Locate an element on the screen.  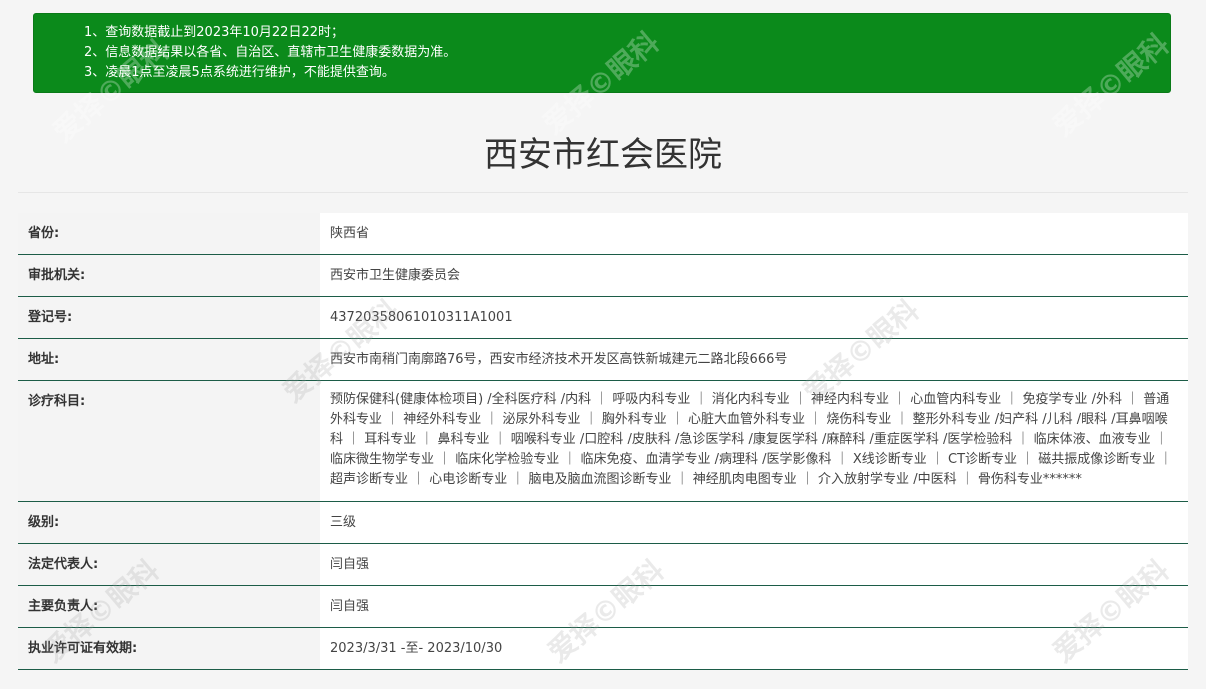
info-value: 陕西省 is located at coordinates (754, 234).